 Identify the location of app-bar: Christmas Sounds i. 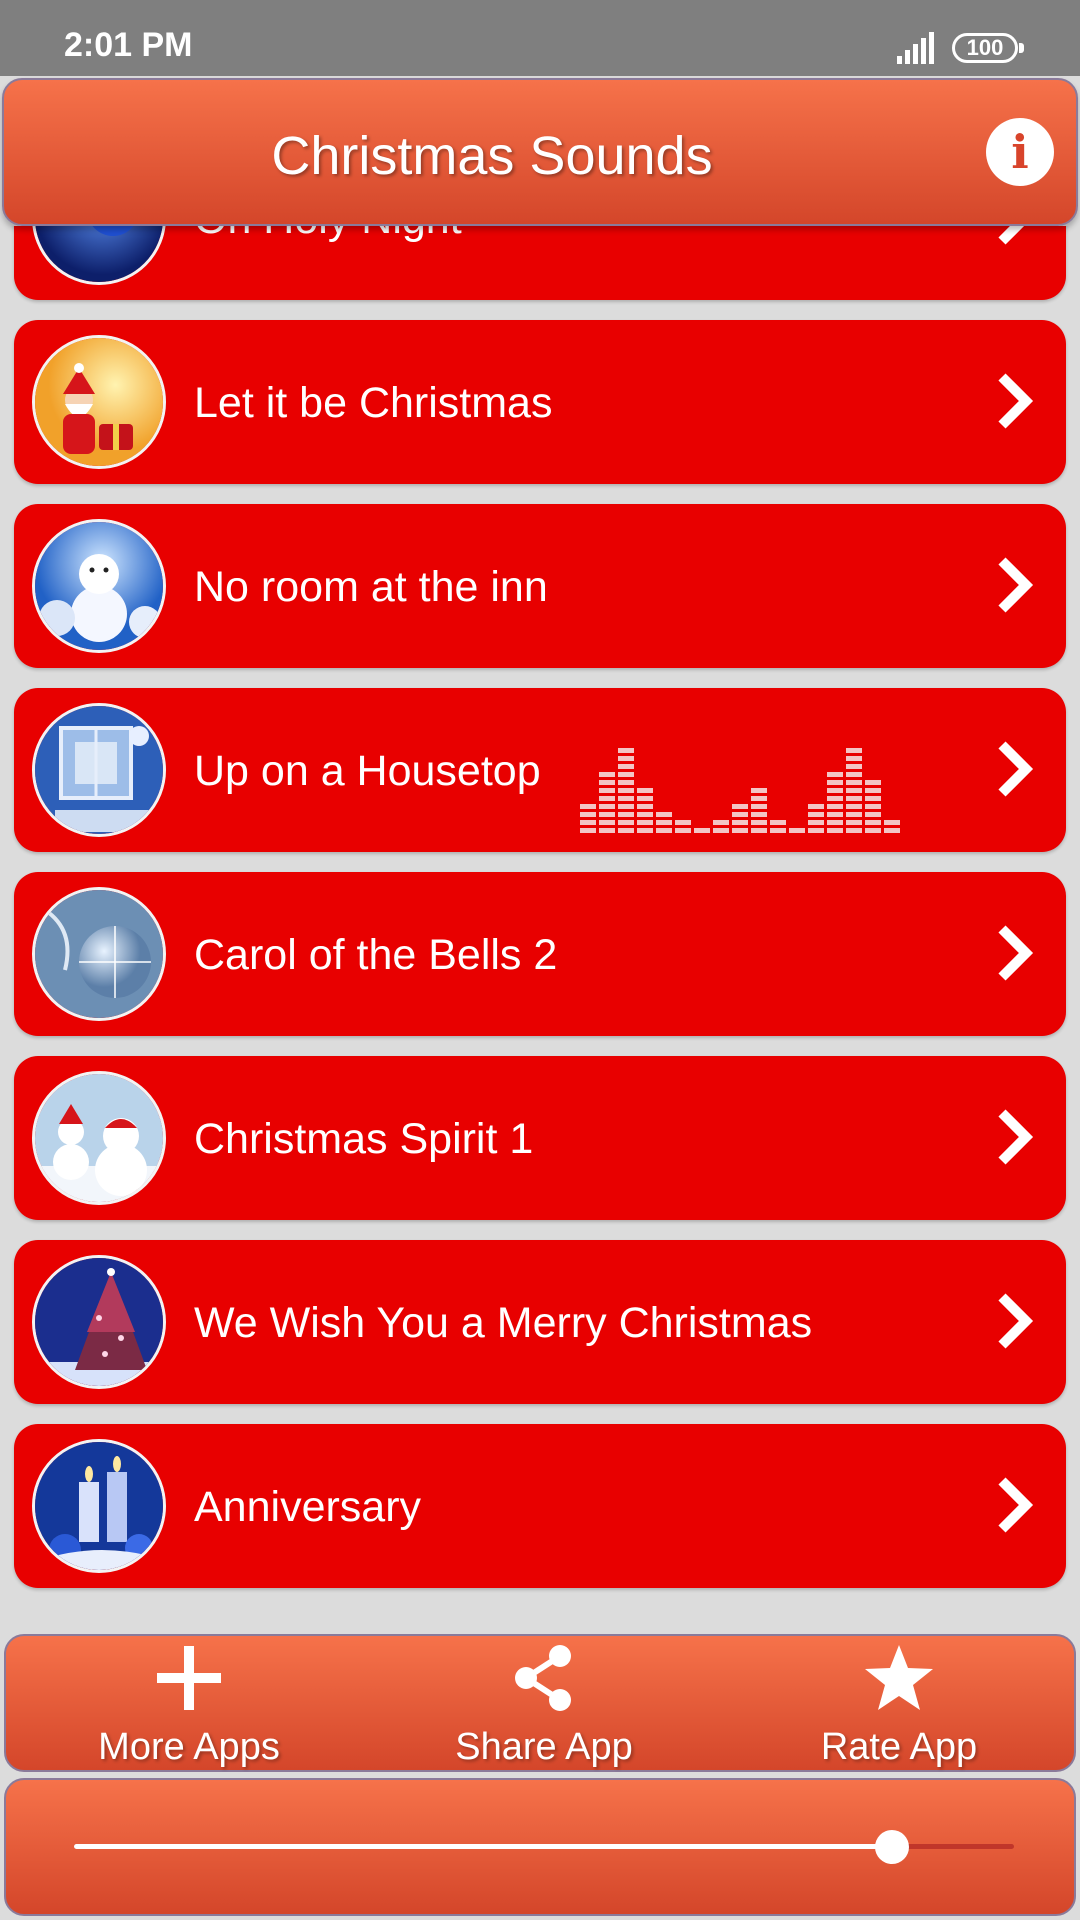
(540, 152).